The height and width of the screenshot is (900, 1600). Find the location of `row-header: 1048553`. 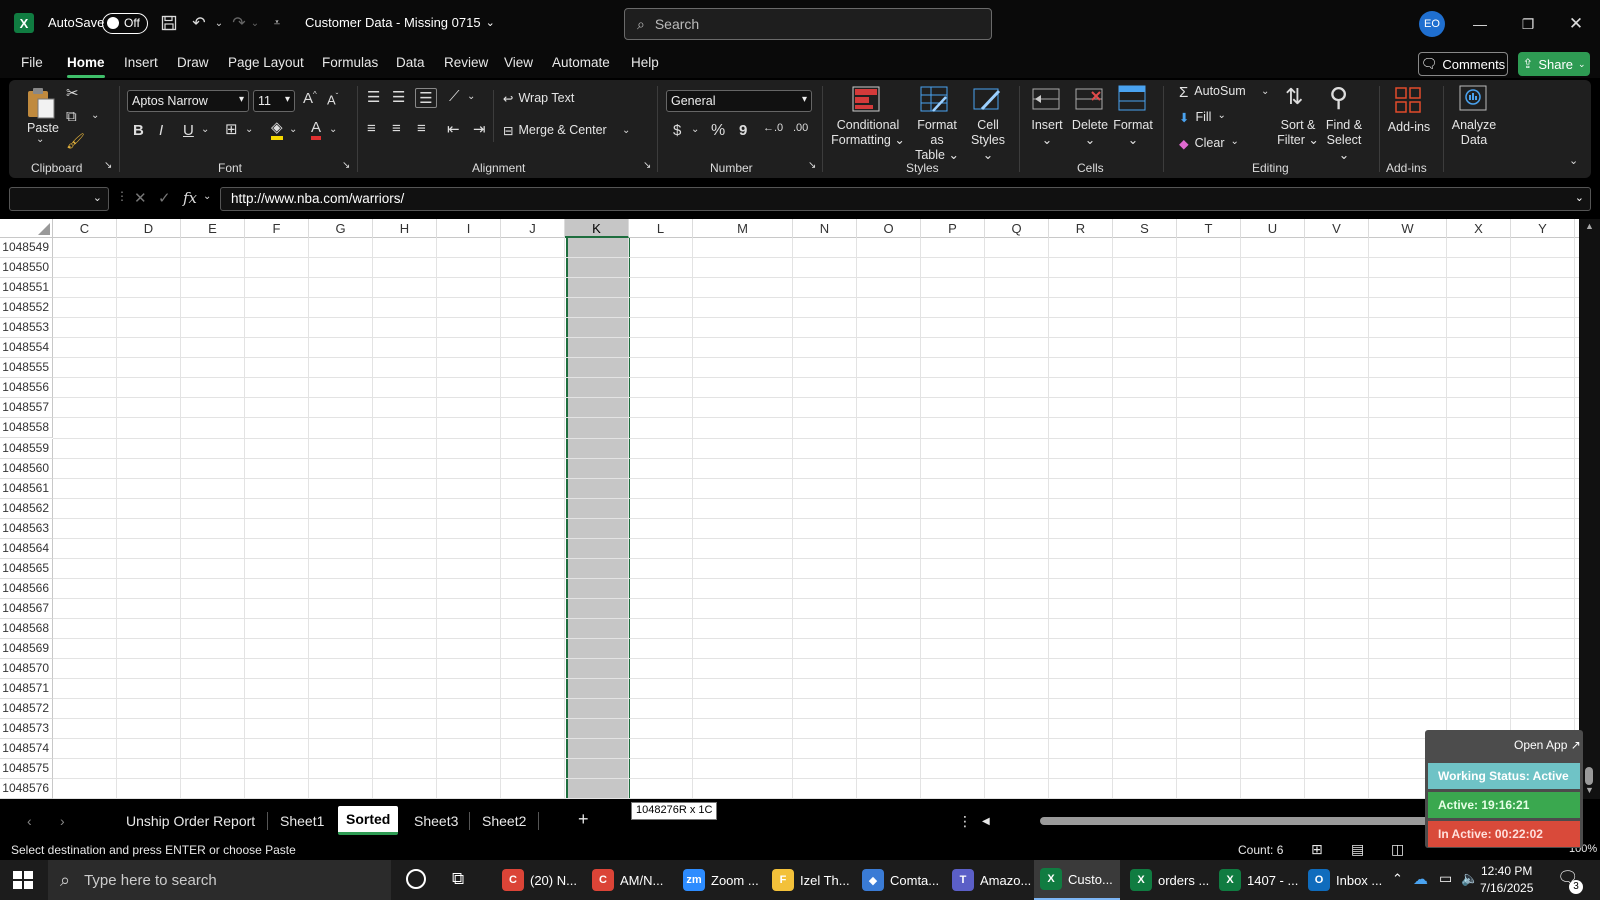

row-header: 1048553 is located at coordinates (26, 328).